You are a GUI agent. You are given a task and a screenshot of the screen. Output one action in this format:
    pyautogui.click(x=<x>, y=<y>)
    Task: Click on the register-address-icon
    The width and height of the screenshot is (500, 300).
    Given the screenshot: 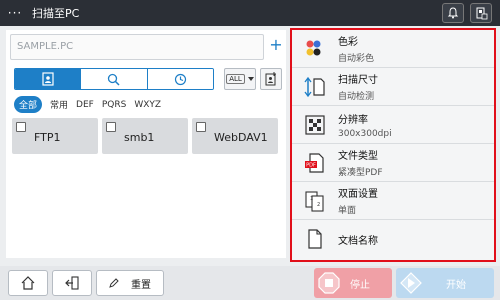 What is the action you would take?
    pyautogui.click(x=270, y=79)
    